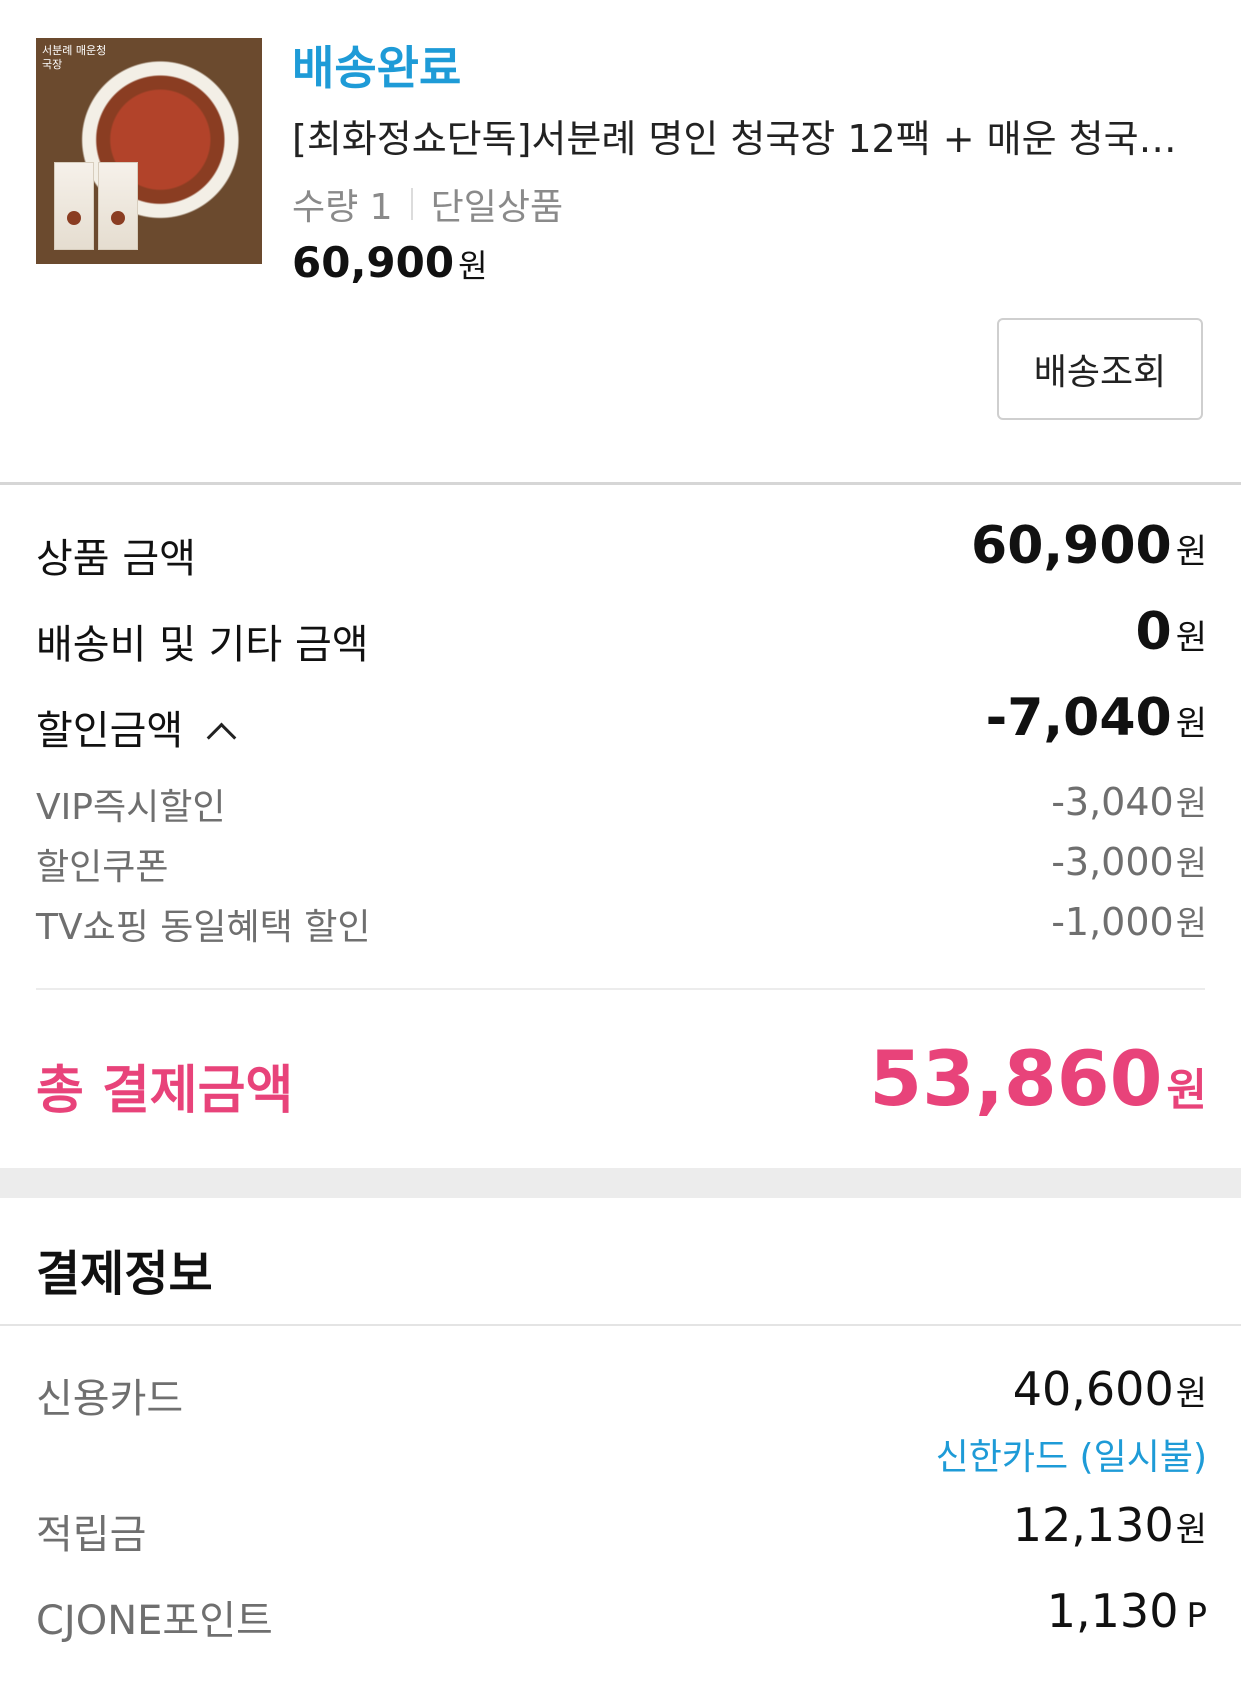  Describe the element at coordinates (203, 927) in the screenshot. I see `discount-item-label: TV쇼핑 동일혜택 할인` at that location.